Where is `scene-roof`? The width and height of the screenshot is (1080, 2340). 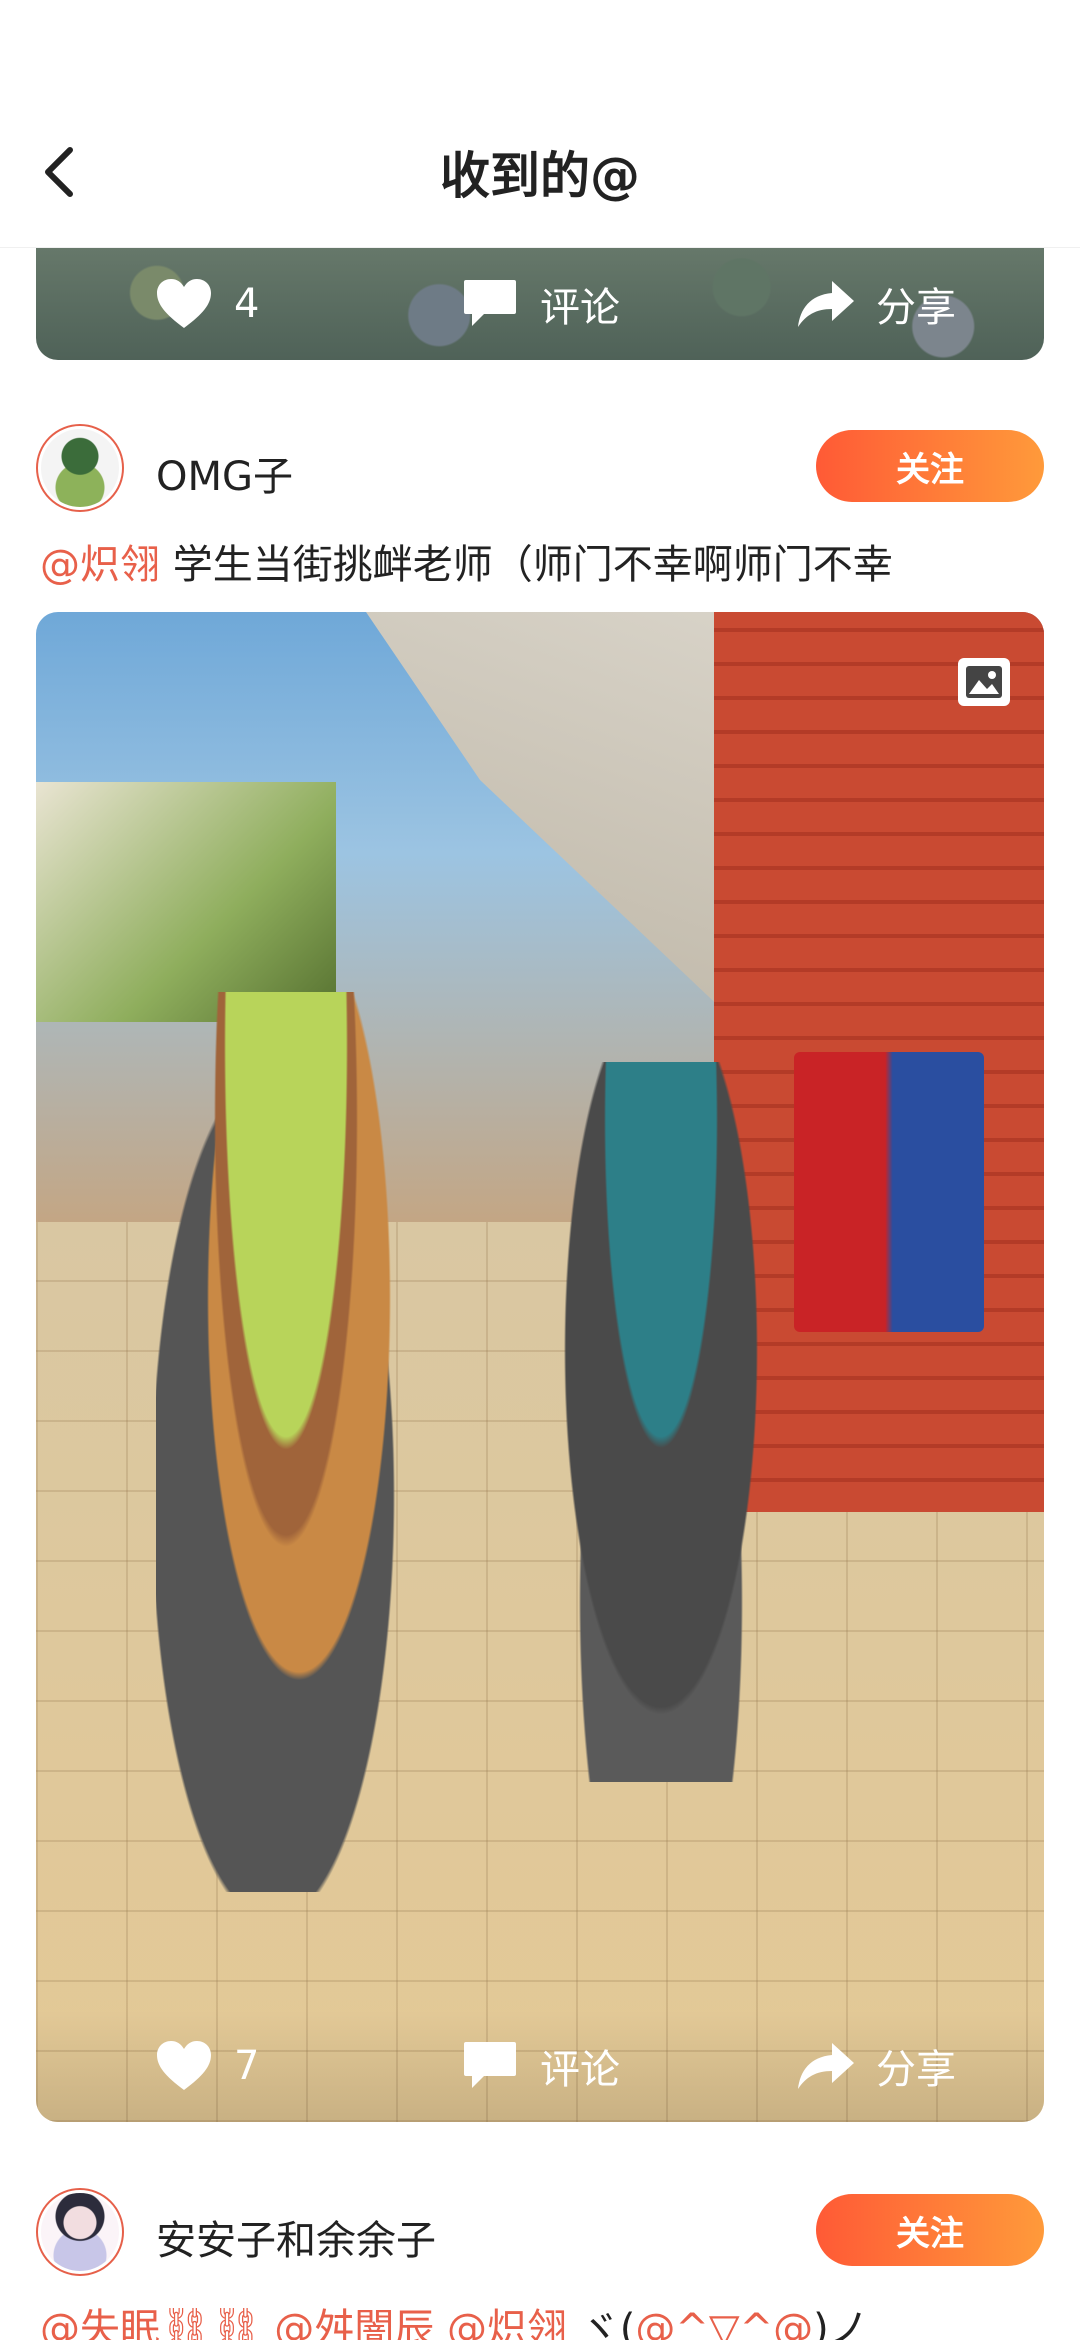
scene-roof is located at coordinates (556, 822).